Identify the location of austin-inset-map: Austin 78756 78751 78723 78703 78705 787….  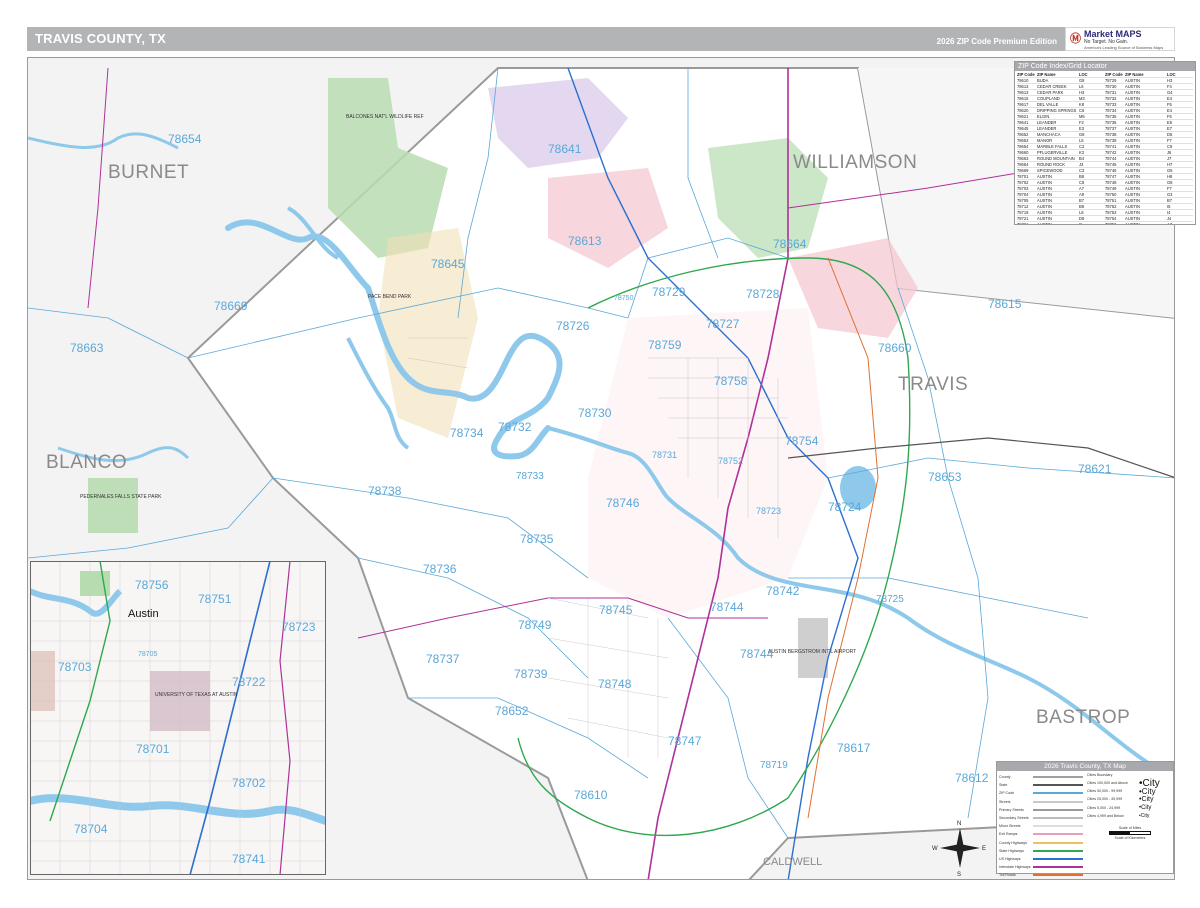
(178, 718).